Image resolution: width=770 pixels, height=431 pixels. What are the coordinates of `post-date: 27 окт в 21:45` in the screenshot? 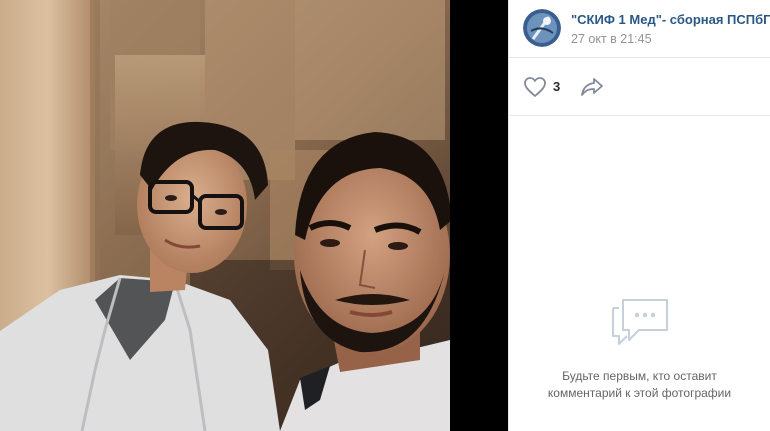 It's located at (670, 39).